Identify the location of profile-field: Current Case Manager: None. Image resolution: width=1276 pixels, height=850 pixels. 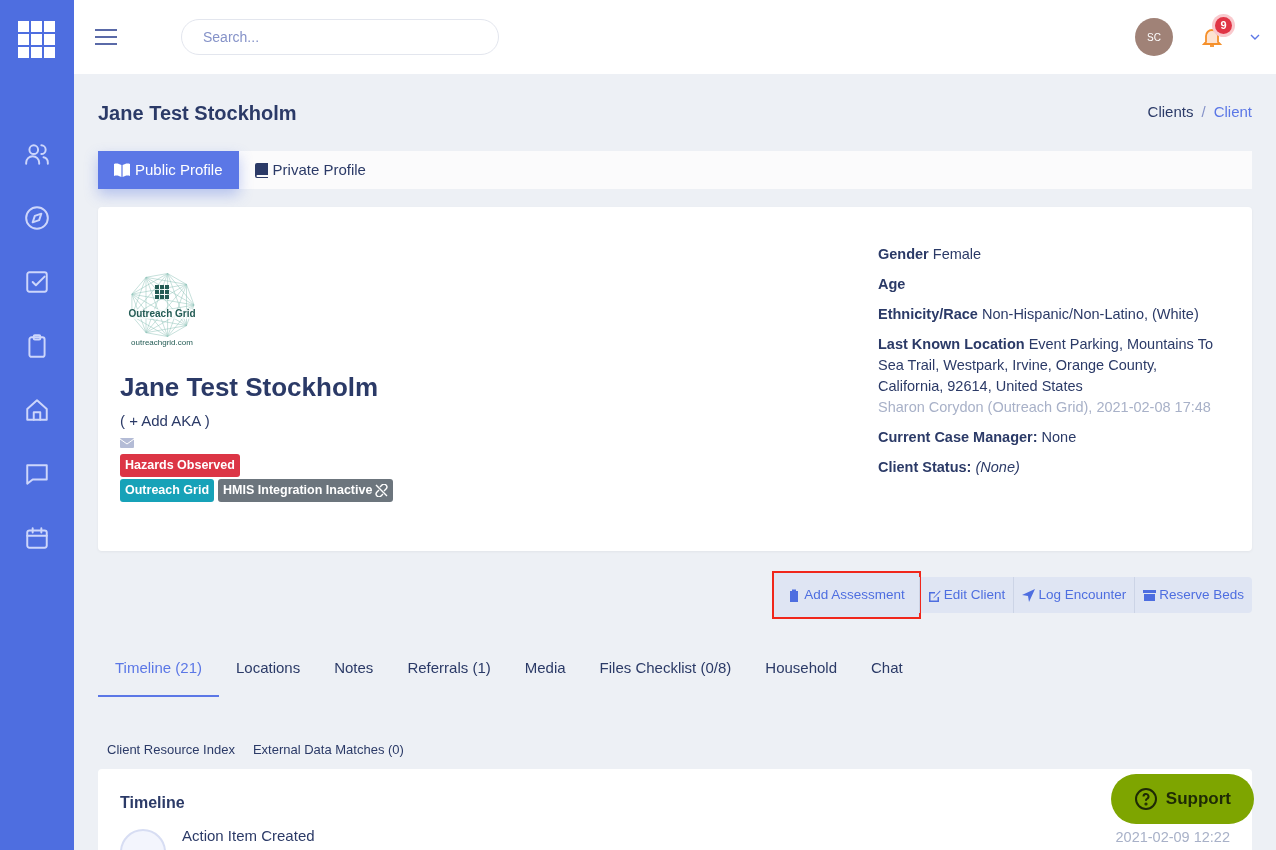
(1048, 437).